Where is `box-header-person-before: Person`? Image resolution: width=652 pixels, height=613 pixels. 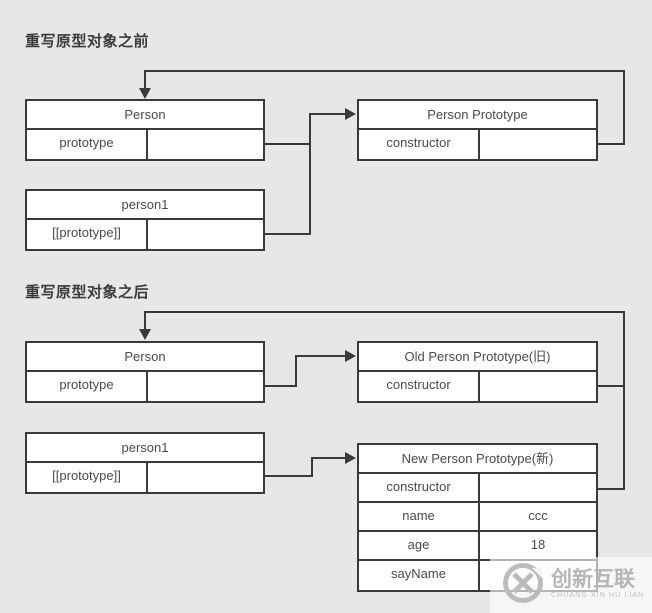
box-header-person-before: Person is located at coordinates (145, 115).